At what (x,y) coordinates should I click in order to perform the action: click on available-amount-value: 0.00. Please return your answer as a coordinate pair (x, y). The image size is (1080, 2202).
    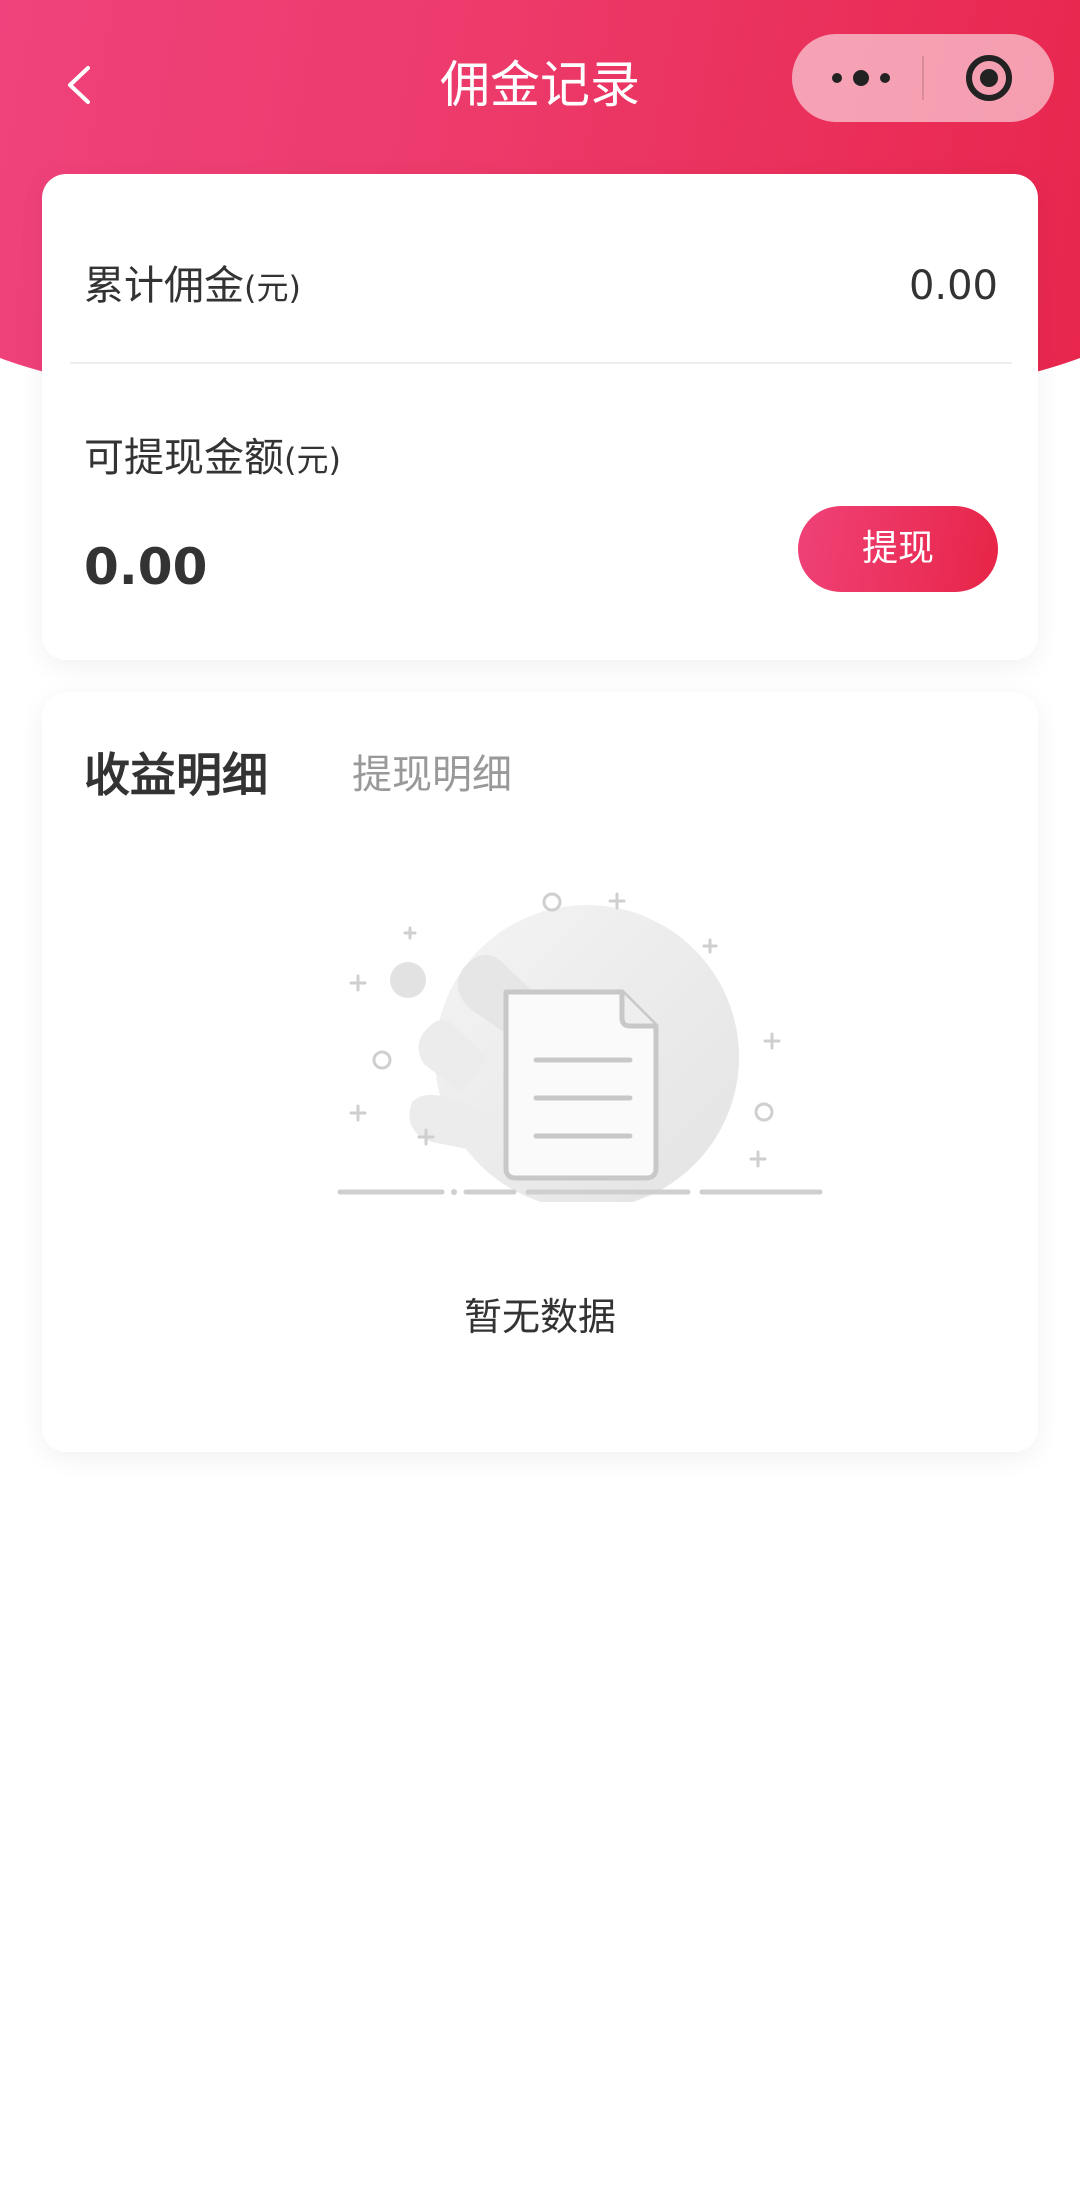
    Looking at the image, I should click on (146, 567).